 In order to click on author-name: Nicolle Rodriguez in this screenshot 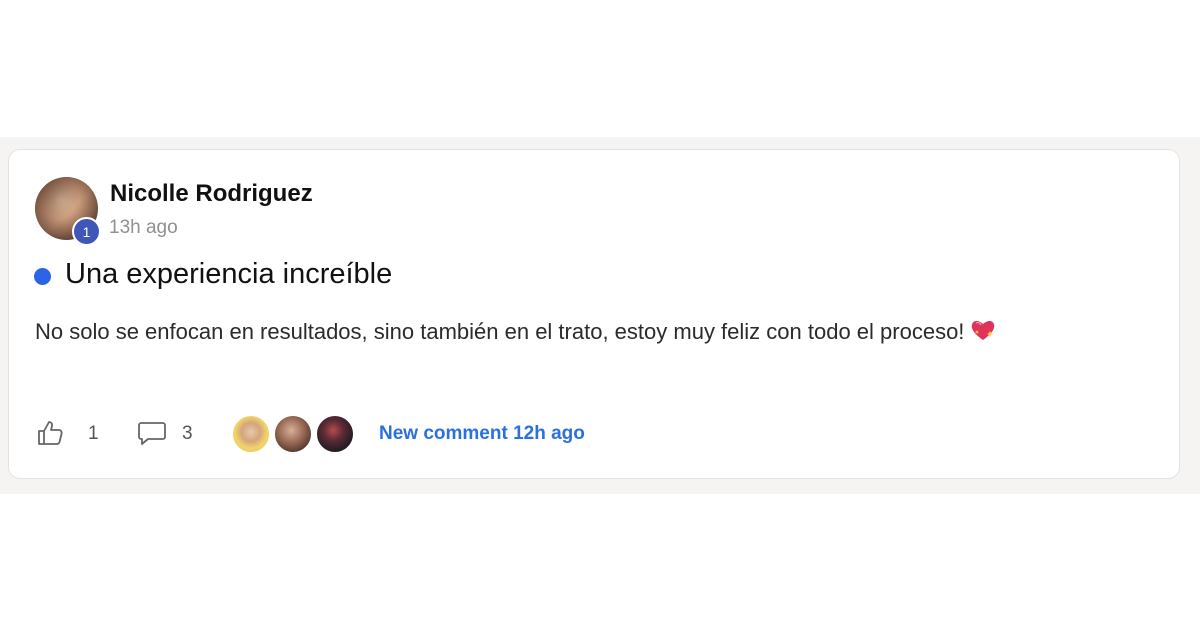, I will do `click(211, 194)`.